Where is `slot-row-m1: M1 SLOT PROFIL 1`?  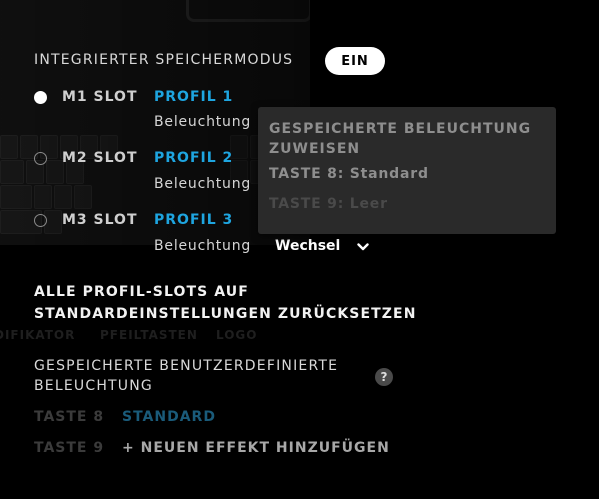 slot-row-m1: M1 SLOT PROFIL 1 is located at coordinates (133, 97).